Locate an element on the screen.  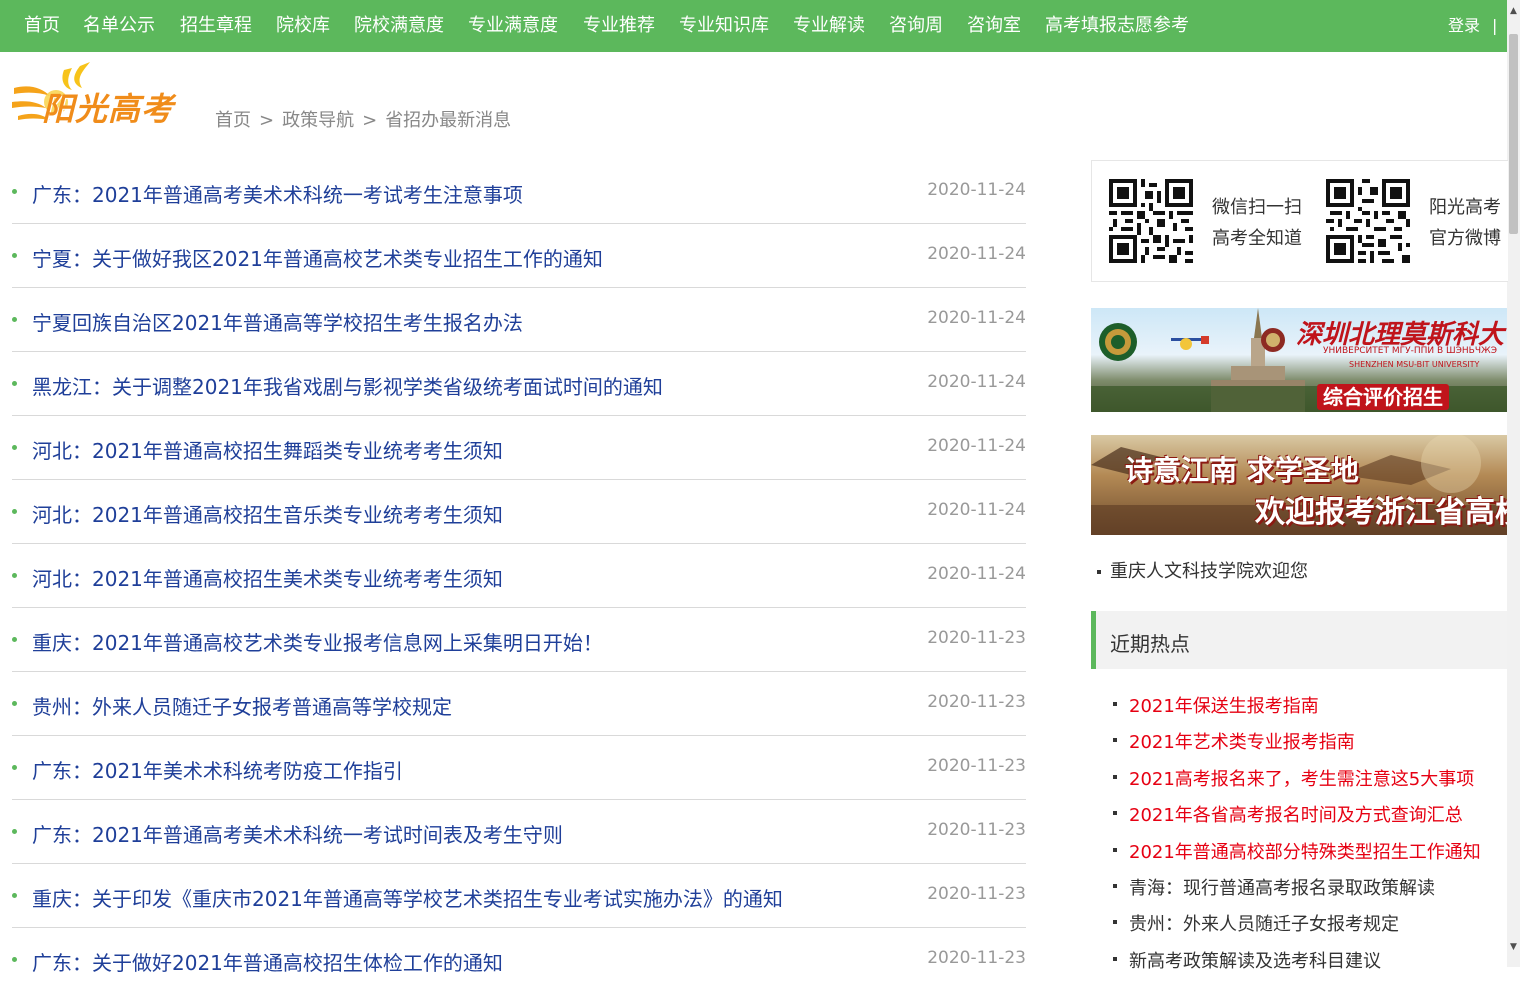
news-title-link: 贵州：外来人员随迁子女报考普通高等学校规定 is located at coordinates (242, 705).